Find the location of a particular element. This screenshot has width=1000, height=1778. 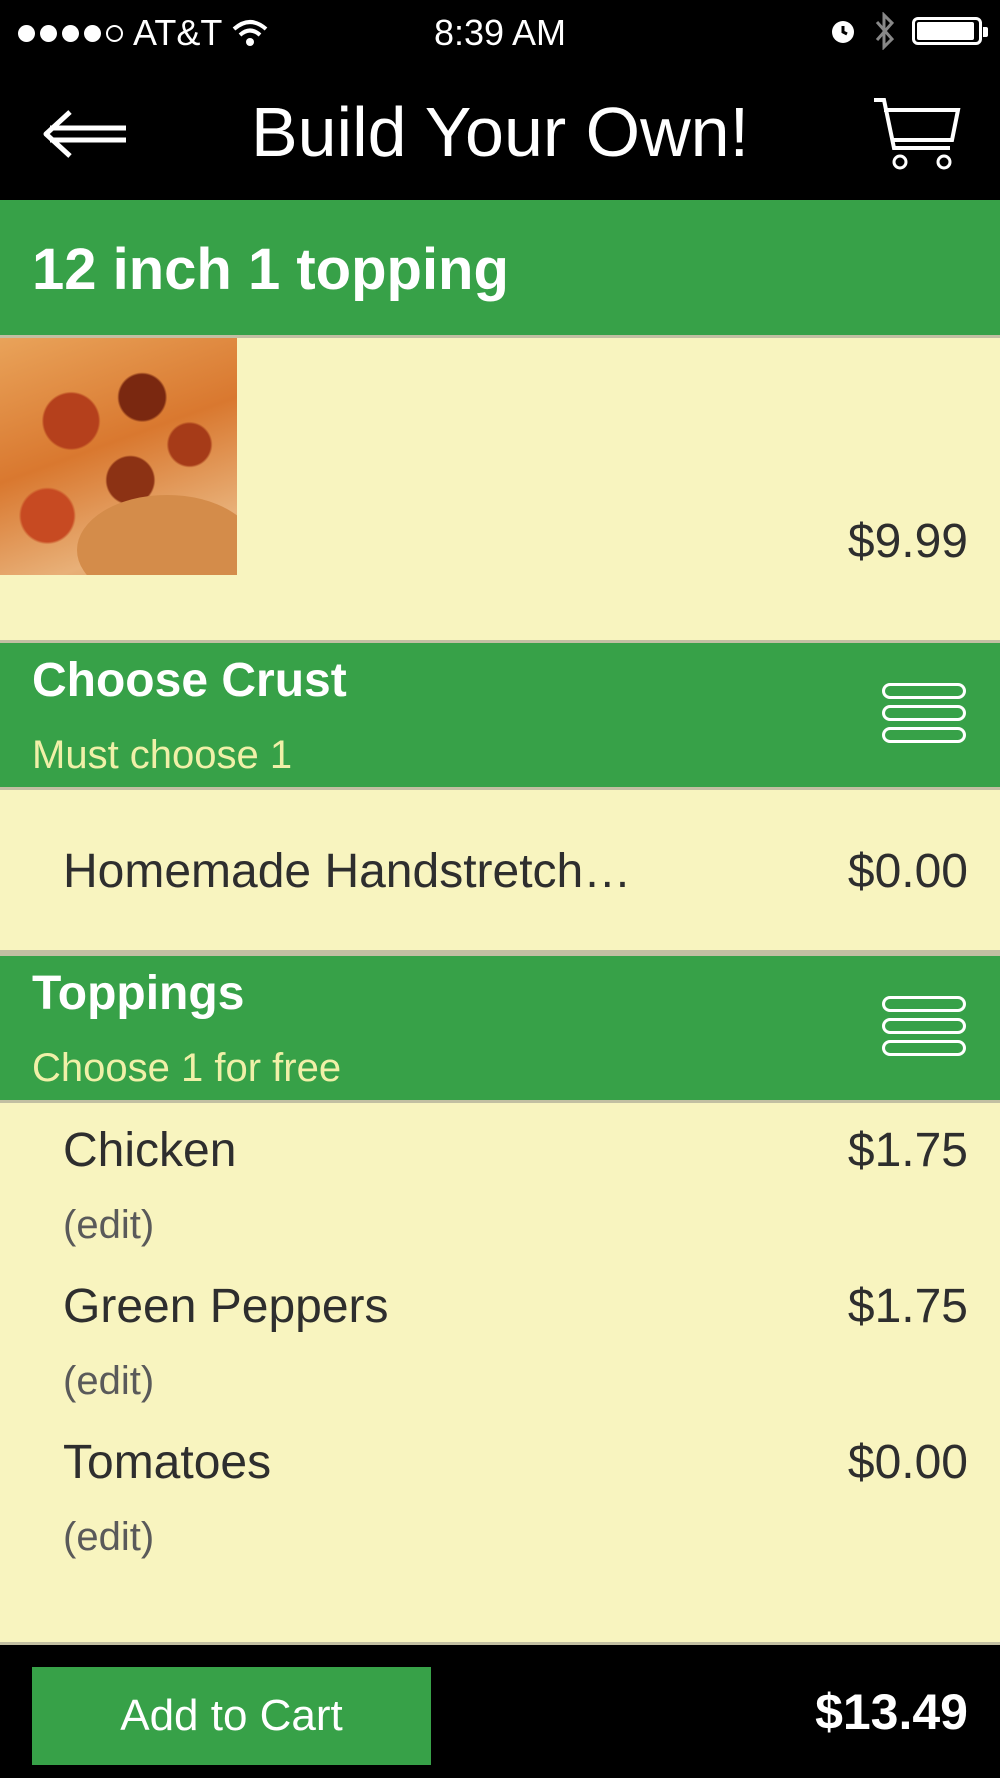

battery-fill is located at coordinates (945, 31).